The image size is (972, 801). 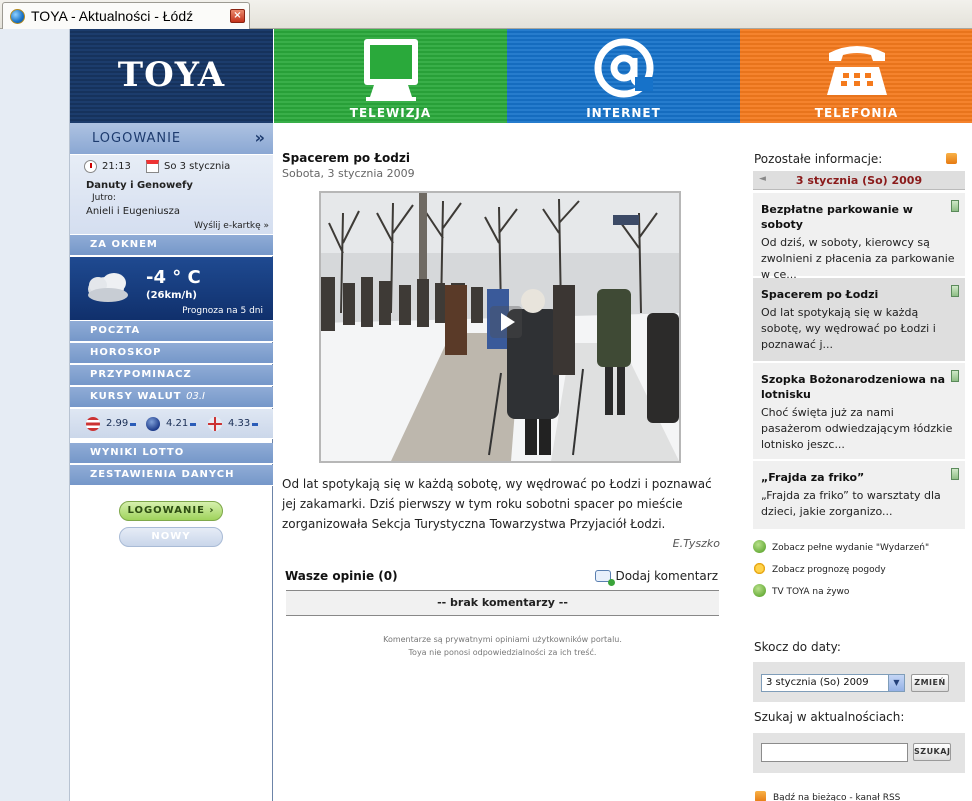 I want to click on search-news-label: Szukaj w aktualnościach:, so click(x=829, y=717).